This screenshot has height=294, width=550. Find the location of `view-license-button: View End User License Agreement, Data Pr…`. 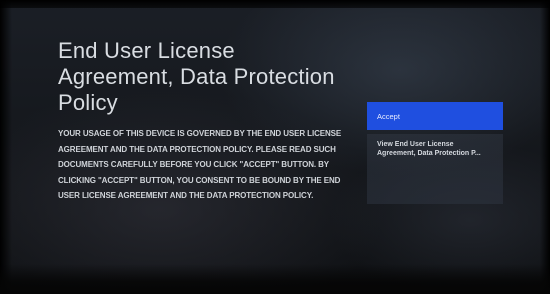

view-license-button: View End User License Agreement, Data Pr… is located at coordinates (435, 169).